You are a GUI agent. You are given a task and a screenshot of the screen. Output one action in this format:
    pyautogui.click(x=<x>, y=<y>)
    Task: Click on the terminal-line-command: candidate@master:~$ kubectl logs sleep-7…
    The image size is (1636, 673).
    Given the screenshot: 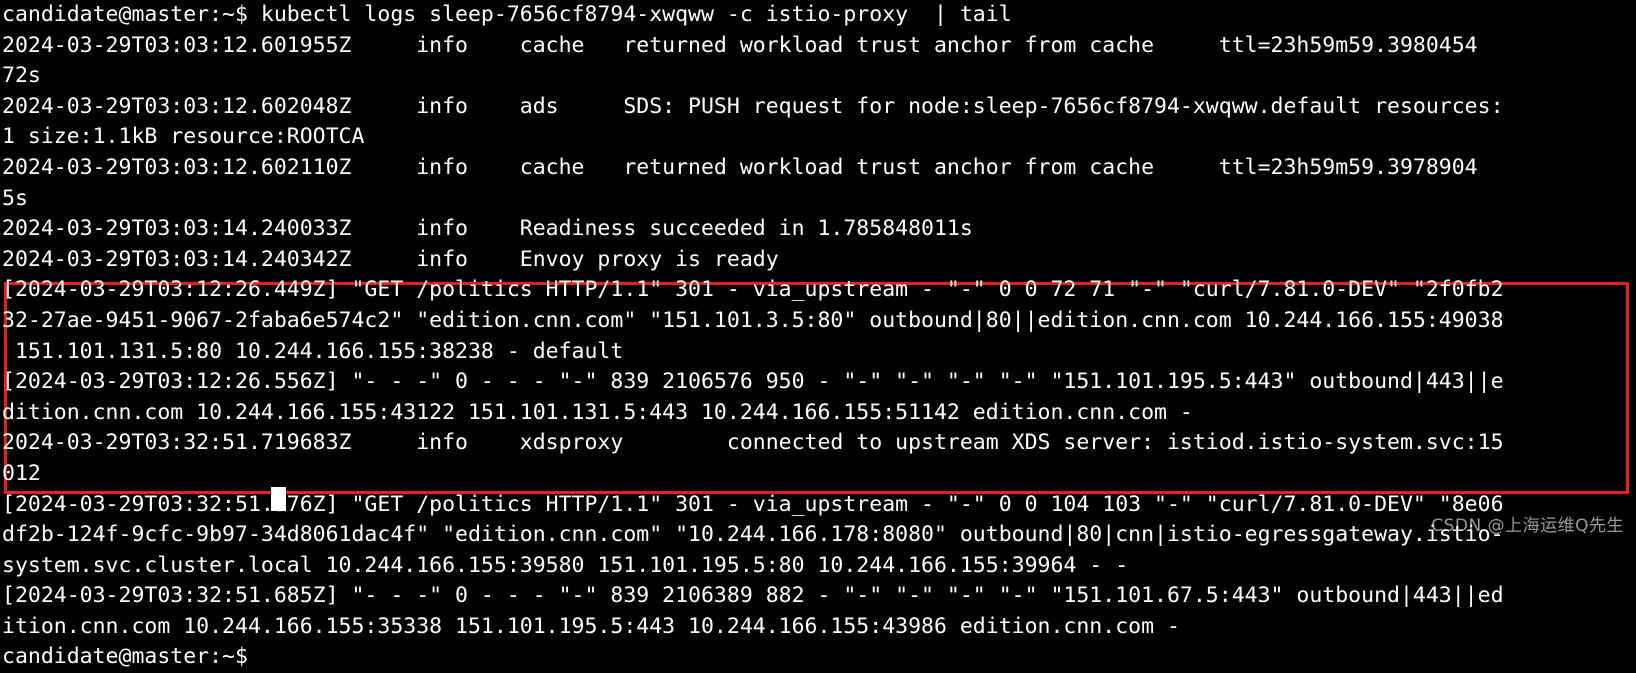 What is the action you would take?
    pyautogui.click(x=507, y=14)
    